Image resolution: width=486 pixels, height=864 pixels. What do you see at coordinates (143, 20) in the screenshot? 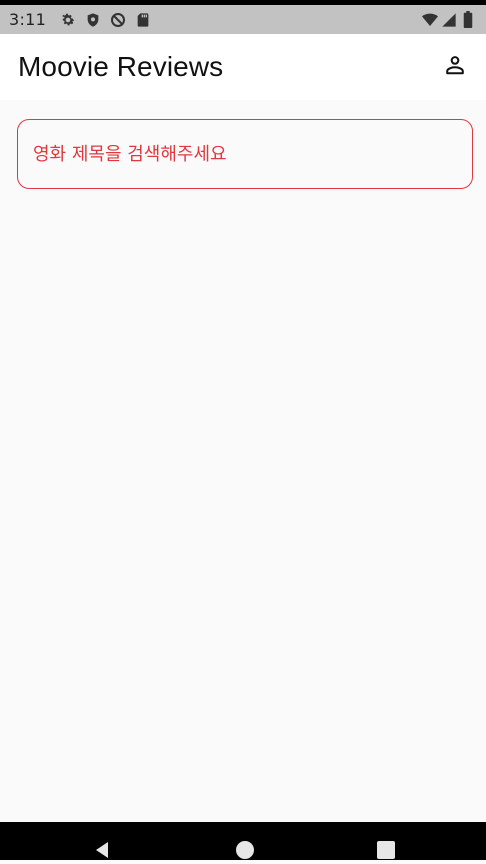
I see `sd-card-icon` at bounding box center [143, 20].